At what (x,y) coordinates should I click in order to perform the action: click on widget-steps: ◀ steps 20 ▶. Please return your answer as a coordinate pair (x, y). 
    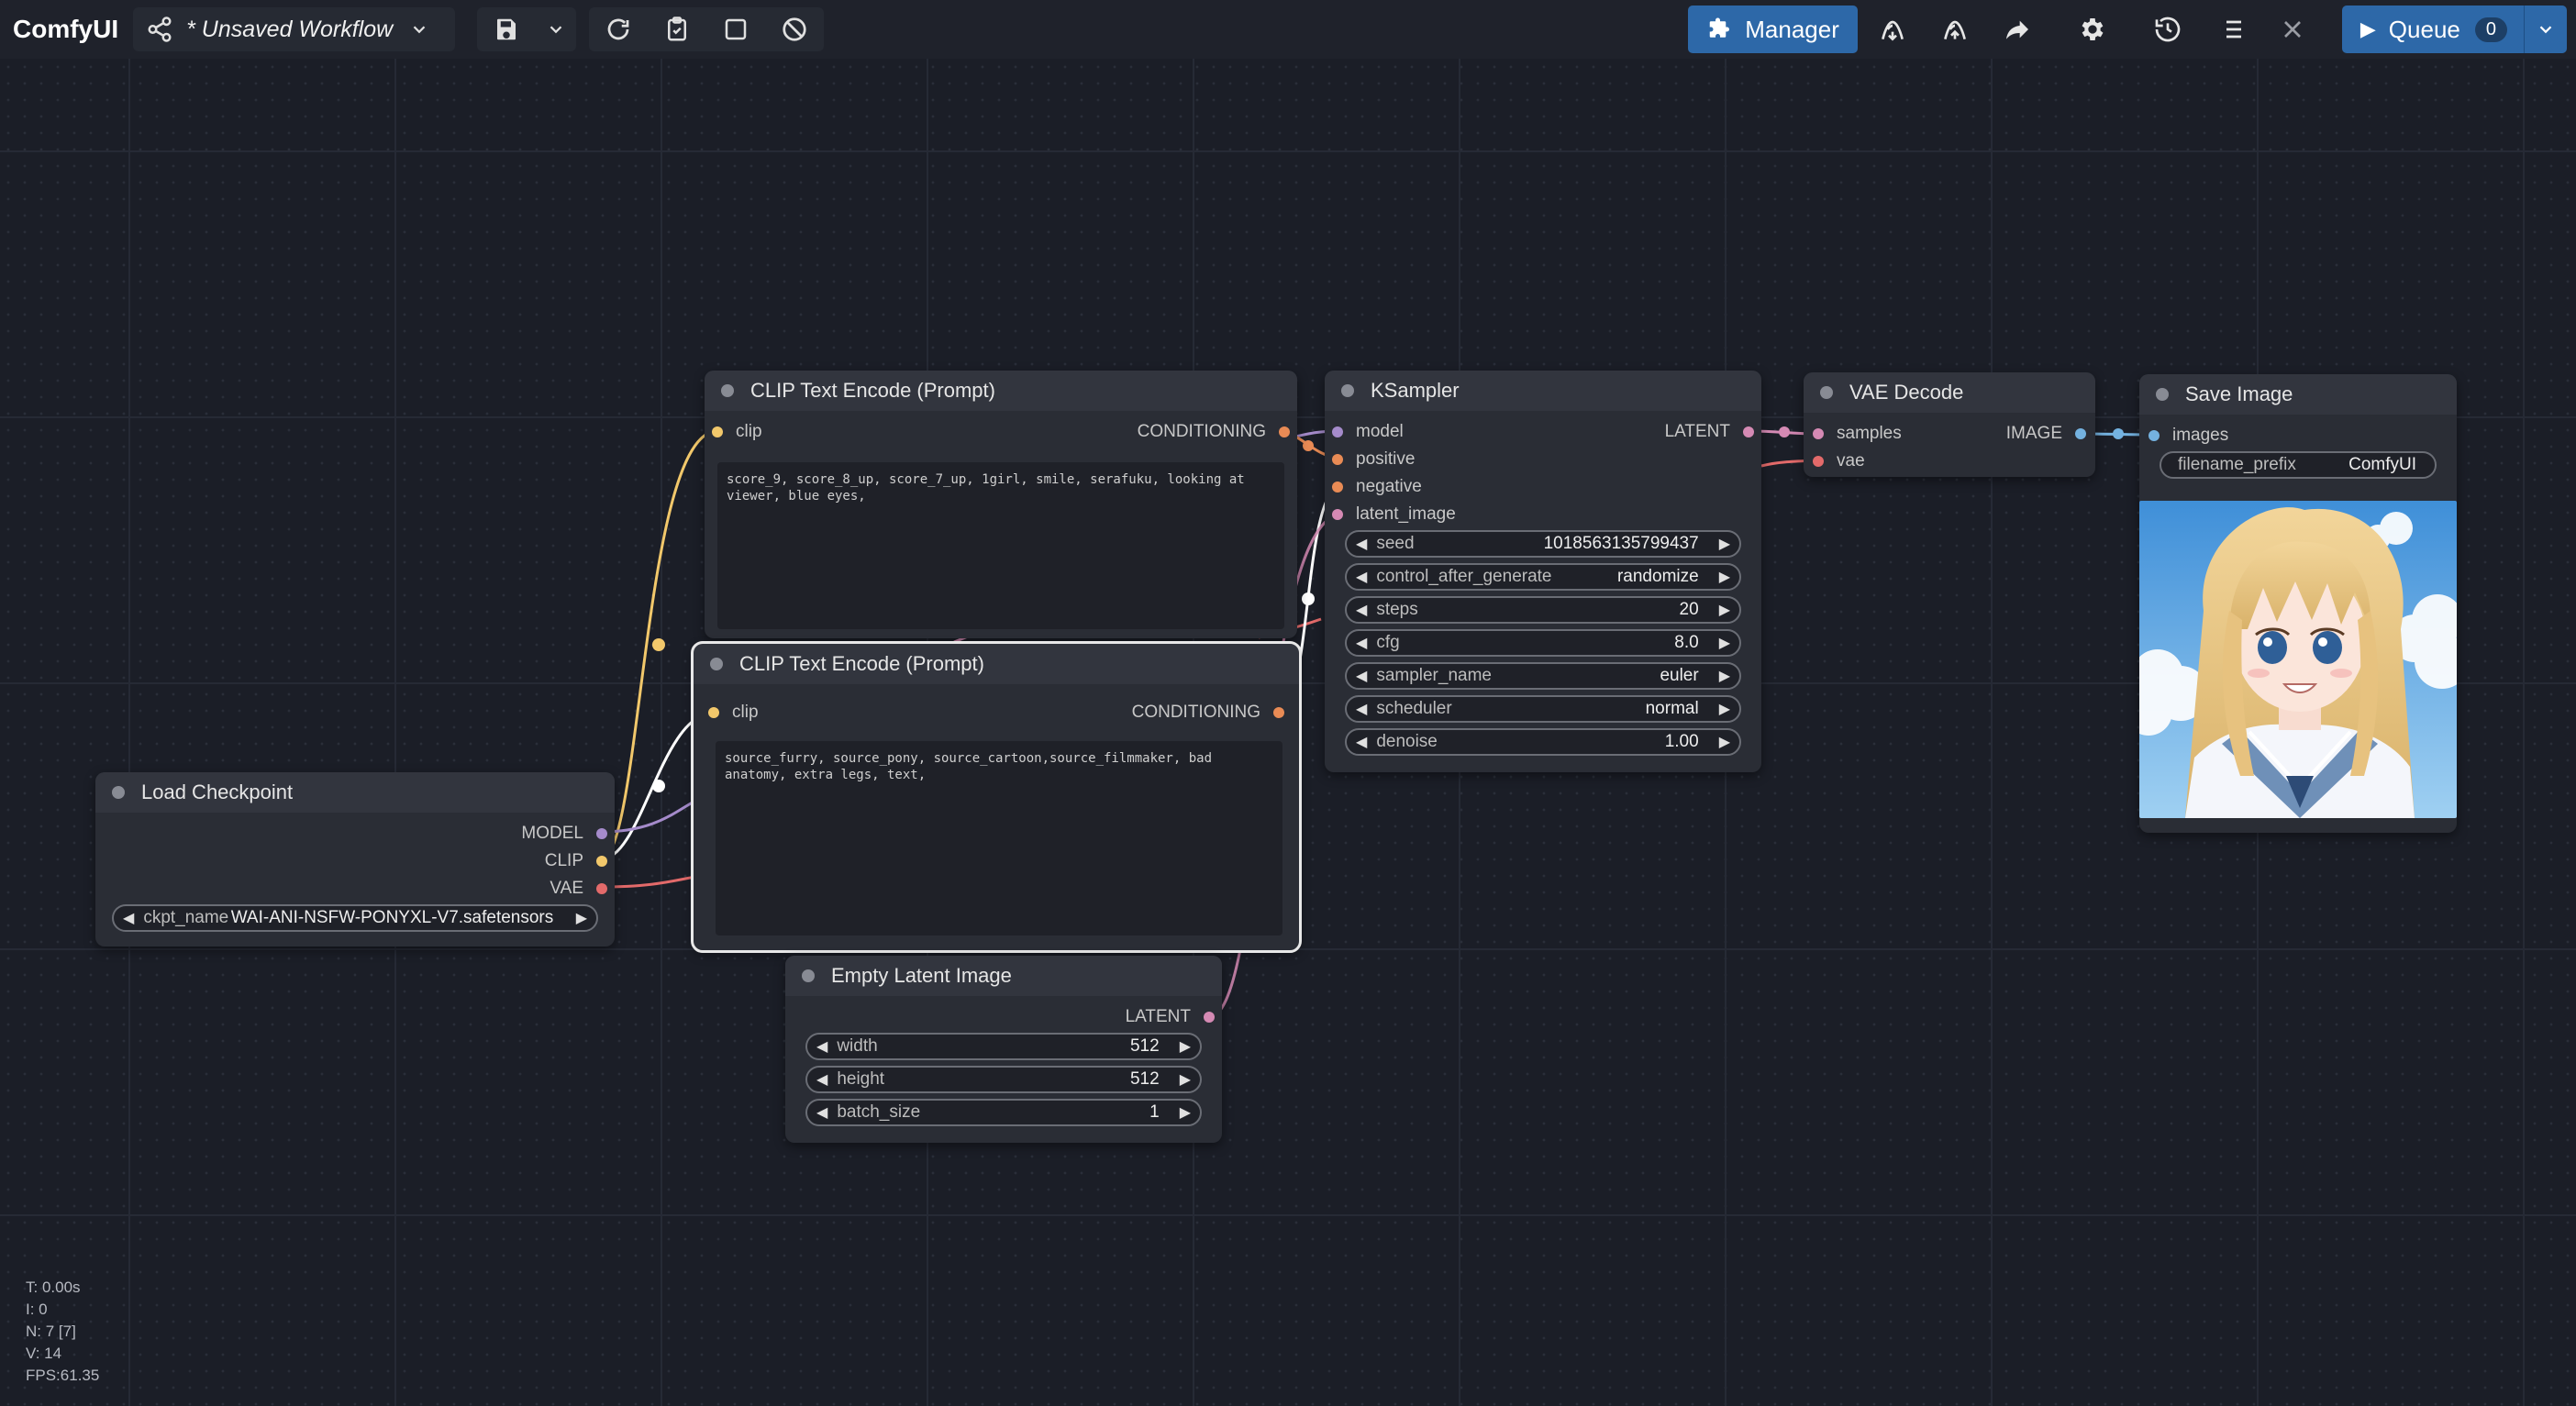
    Looking at the image, I should click on (1543, 610).